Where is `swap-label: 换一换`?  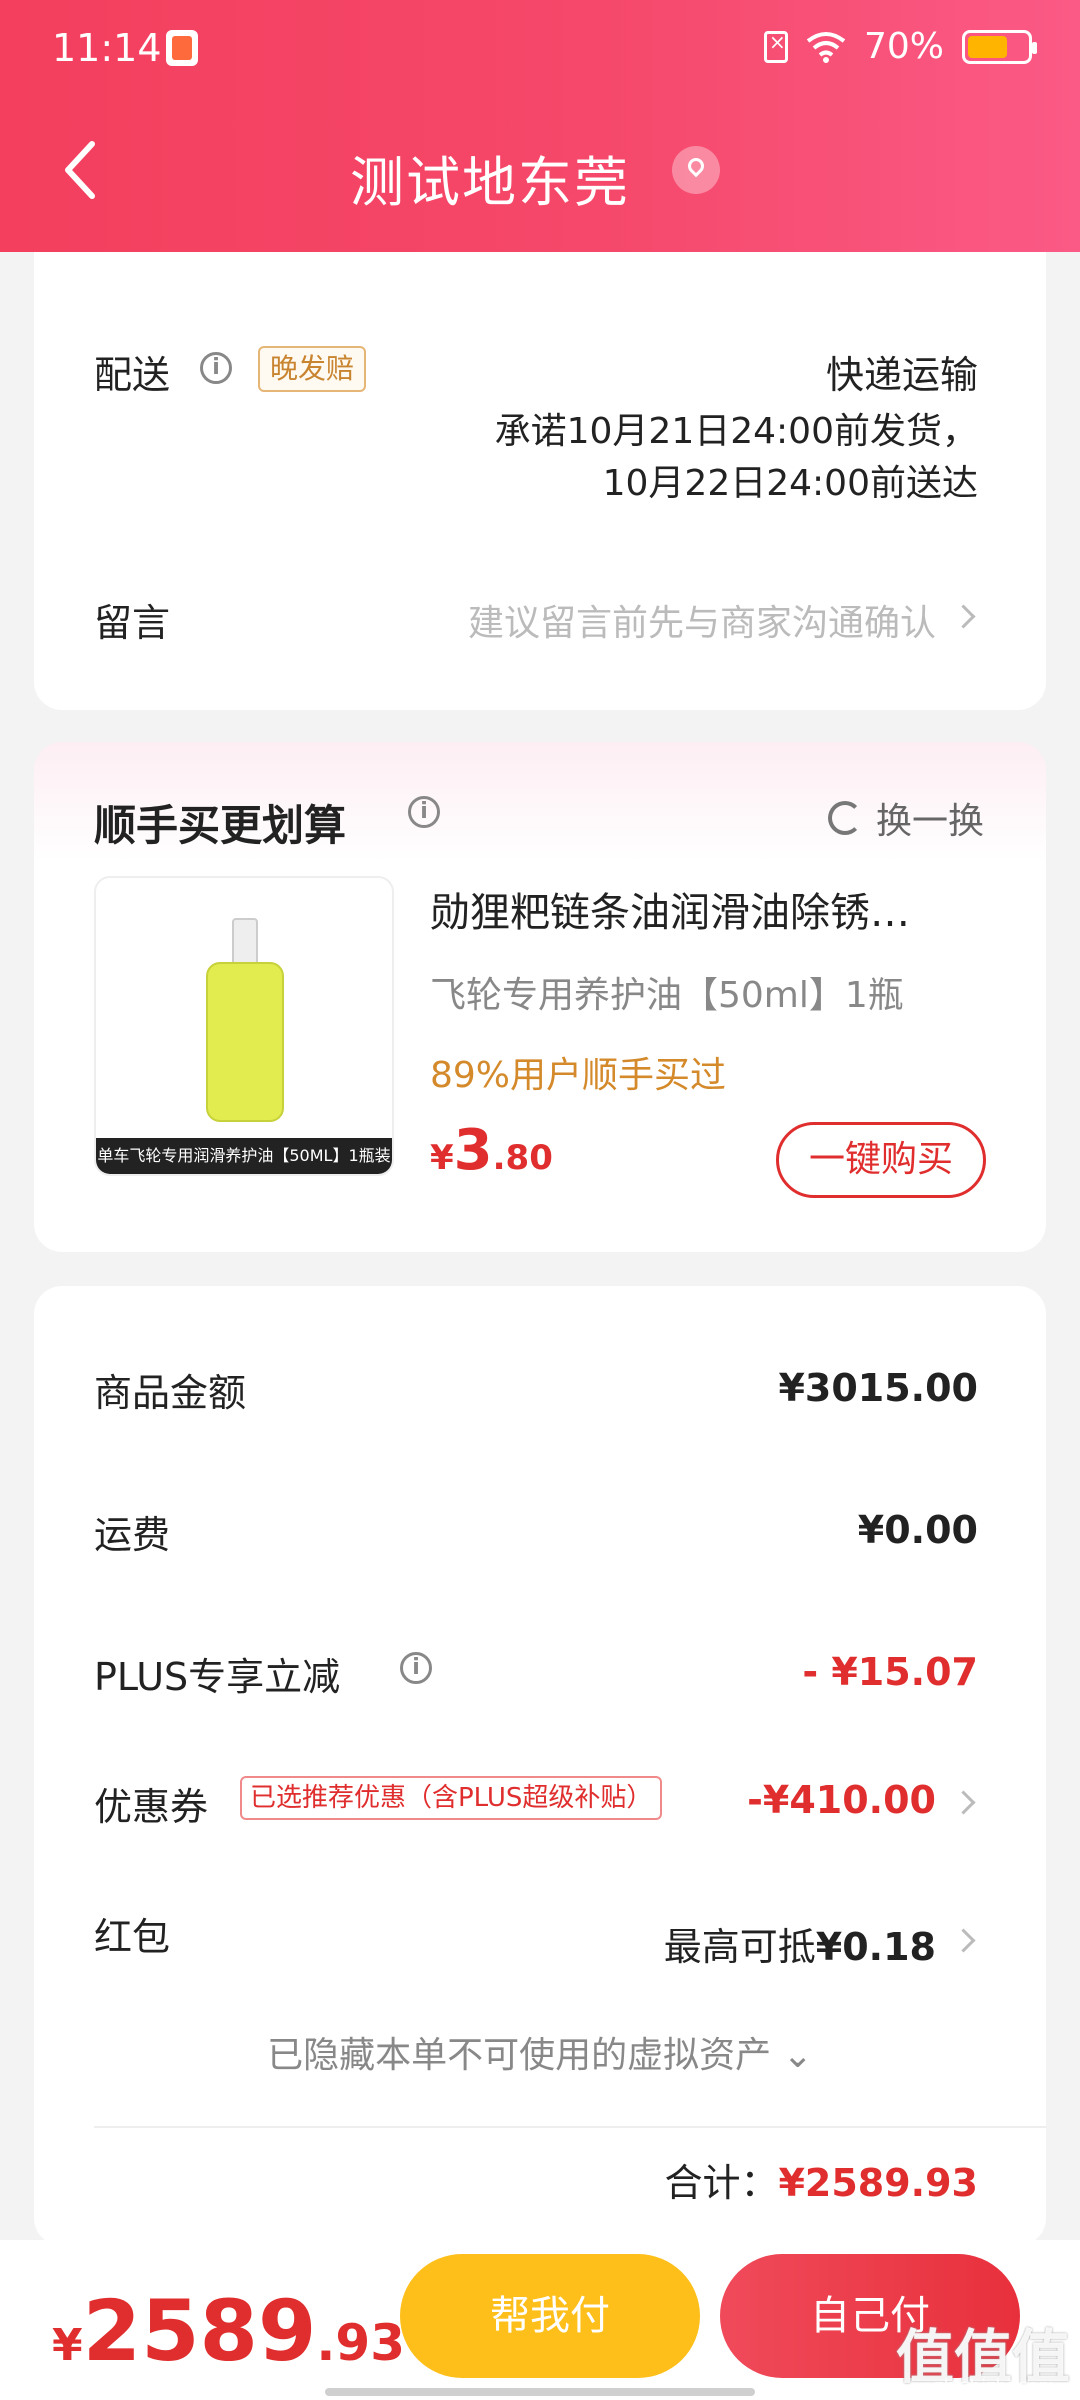 swap-label: 换一换 is located at coordinates (929, 821).